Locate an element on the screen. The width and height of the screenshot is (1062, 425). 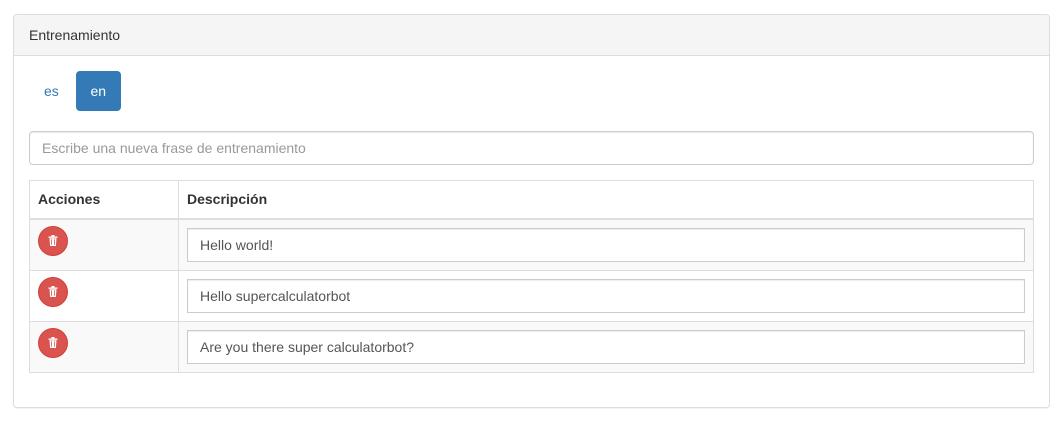
tab-language-es: es is located at coordinates (51, 91).